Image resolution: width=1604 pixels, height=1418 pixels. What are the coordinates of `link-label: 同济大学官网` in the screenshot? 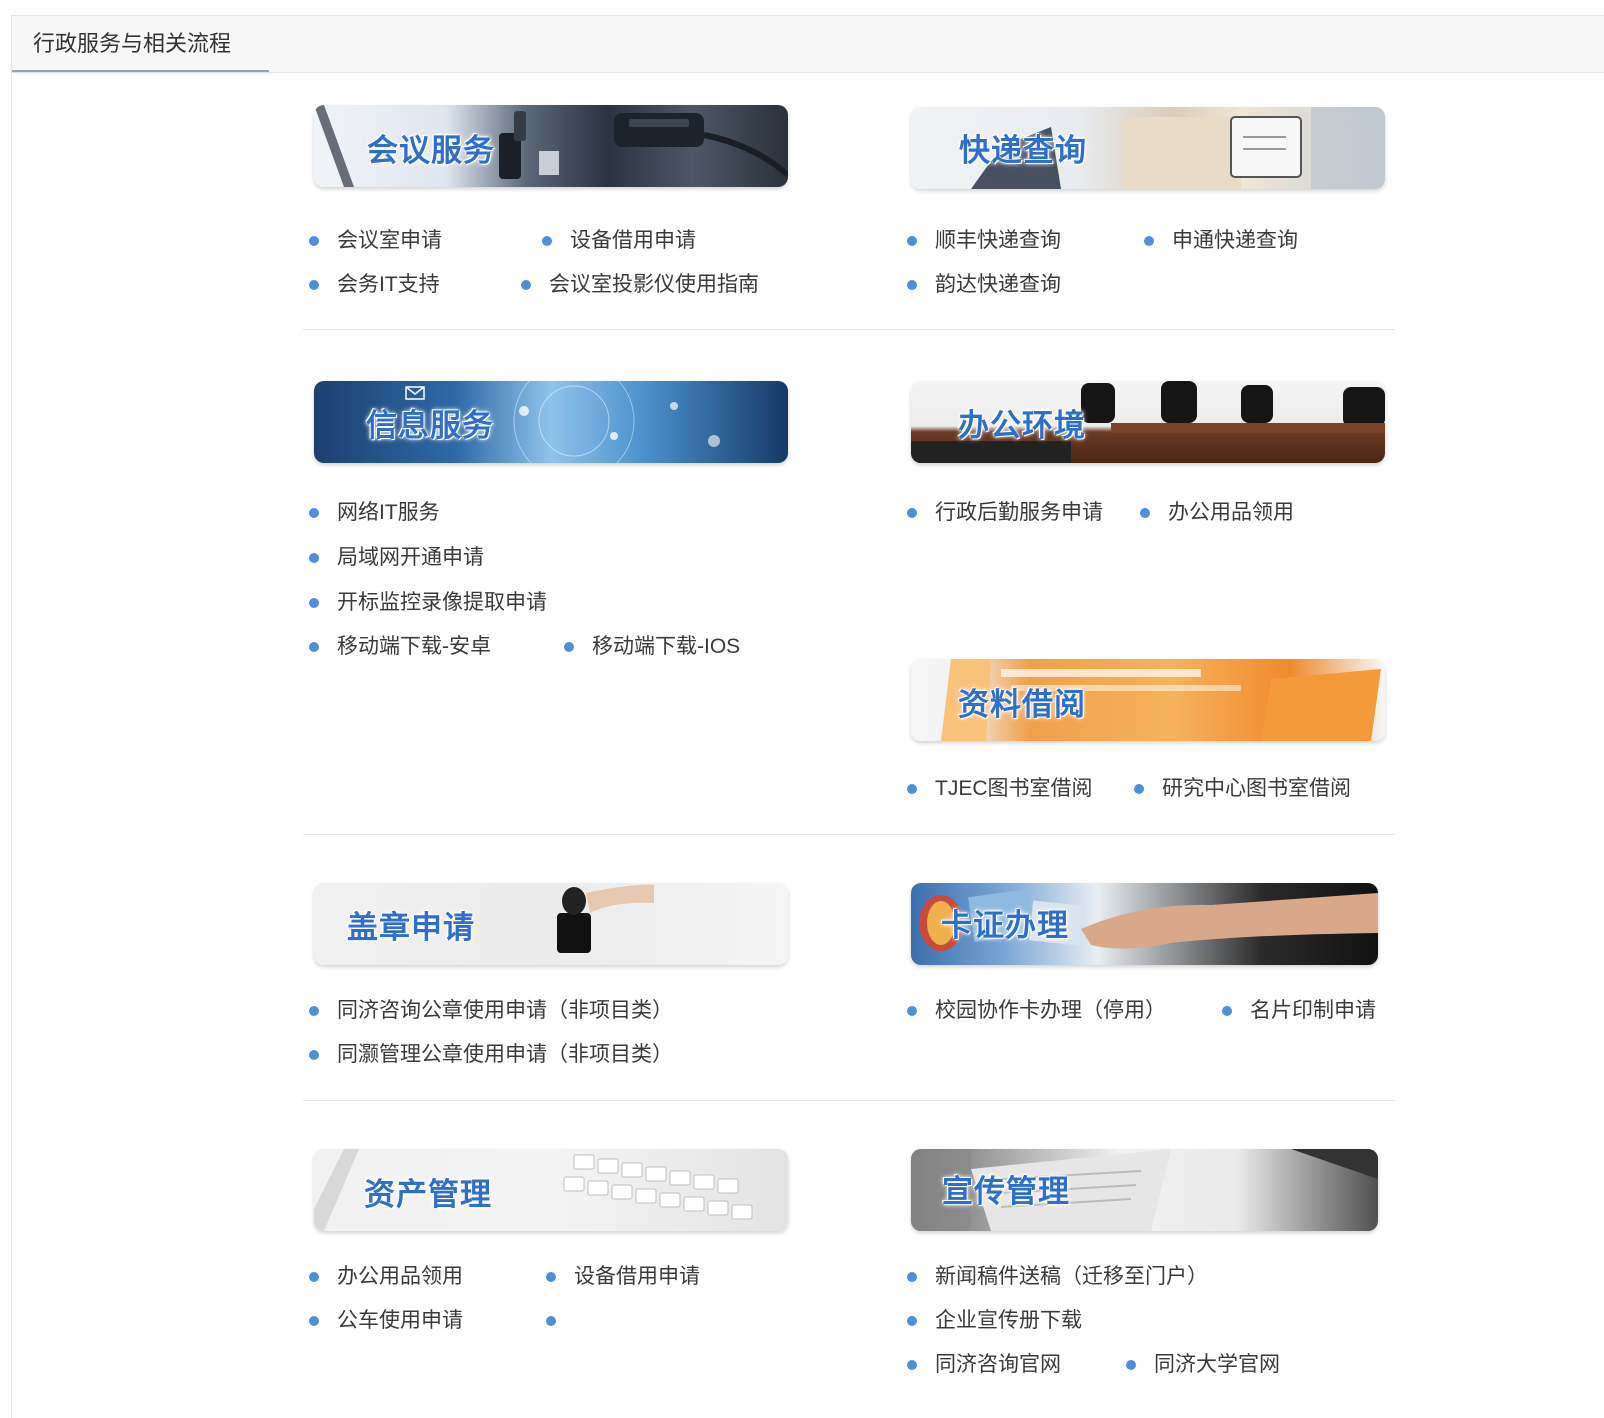 It's located at (1217, 1365).